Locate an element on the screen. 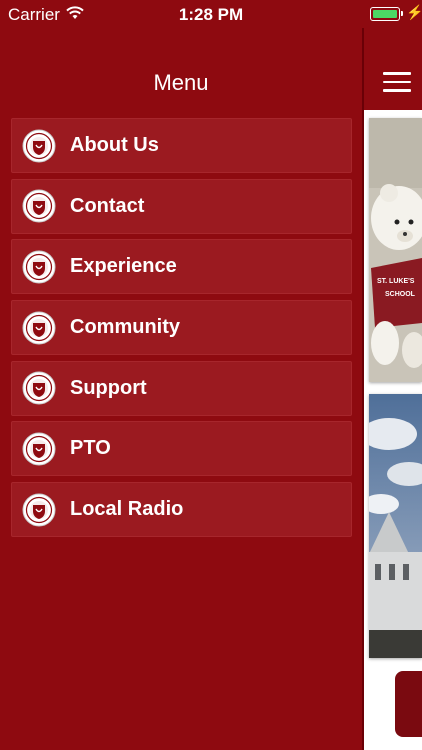 This screenshot has width=422, height=750. menu-item-pto: PTO is located at coordinates (181, 449).